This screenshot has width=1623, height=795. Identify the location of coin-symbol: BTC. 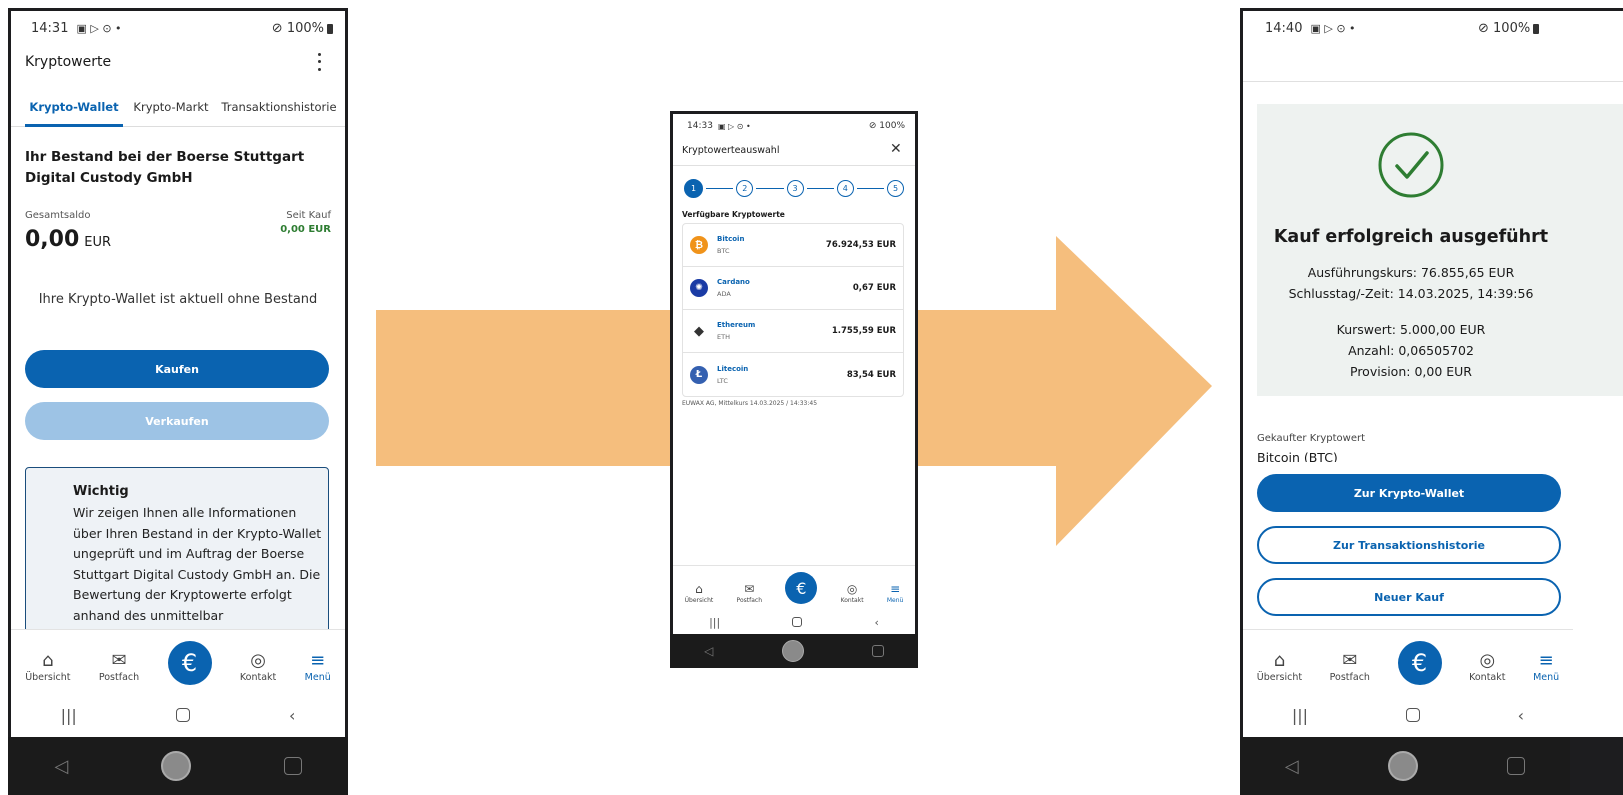
(723, 251).